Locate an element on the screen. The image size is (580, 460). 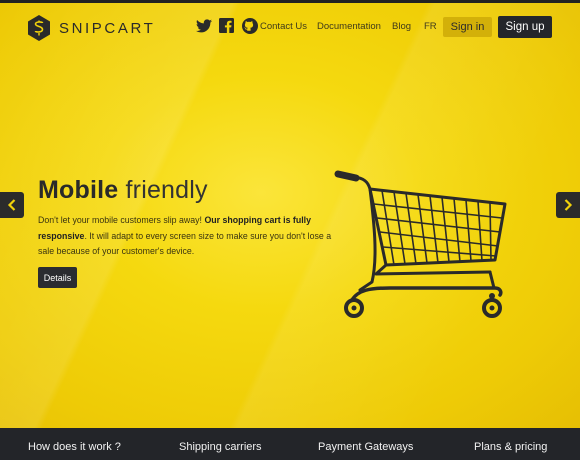
nav-language-fr: FR is located at coordinates (430, 26).